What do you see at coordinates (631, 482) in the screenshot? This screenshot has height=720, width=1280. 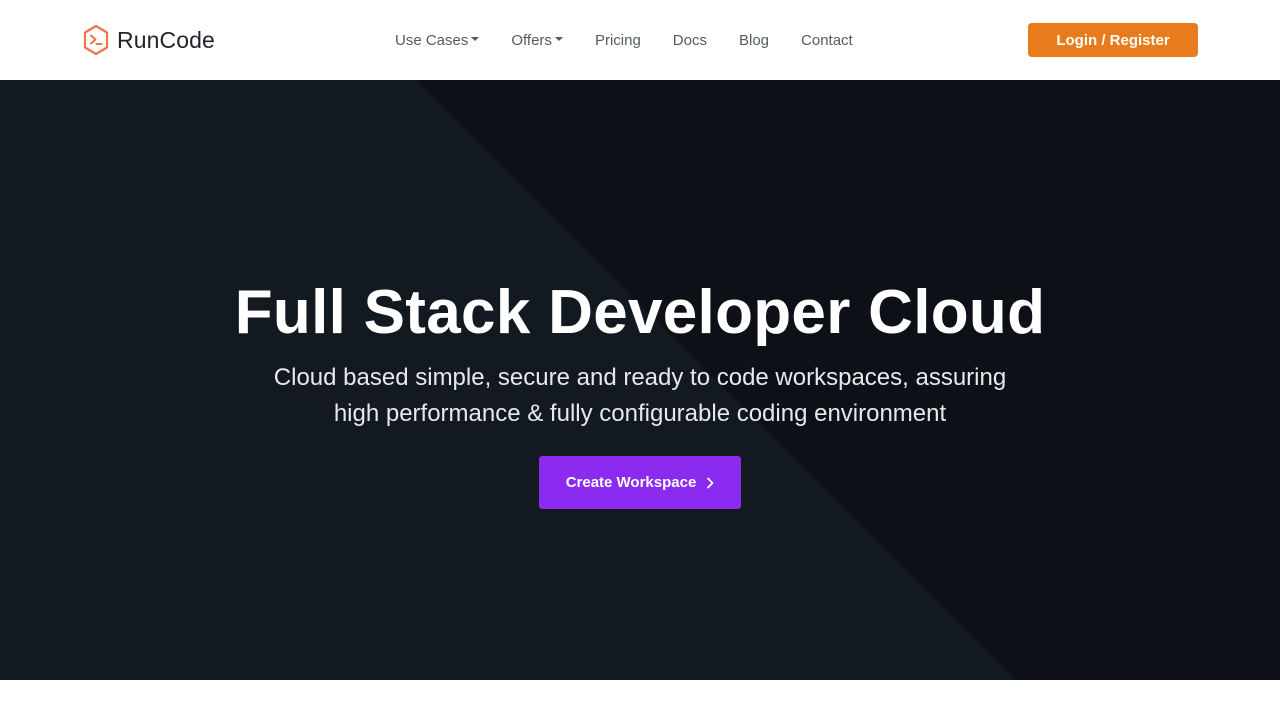 I see `create-workspace-label: Create Workspace` at bounding box center [631, 482].